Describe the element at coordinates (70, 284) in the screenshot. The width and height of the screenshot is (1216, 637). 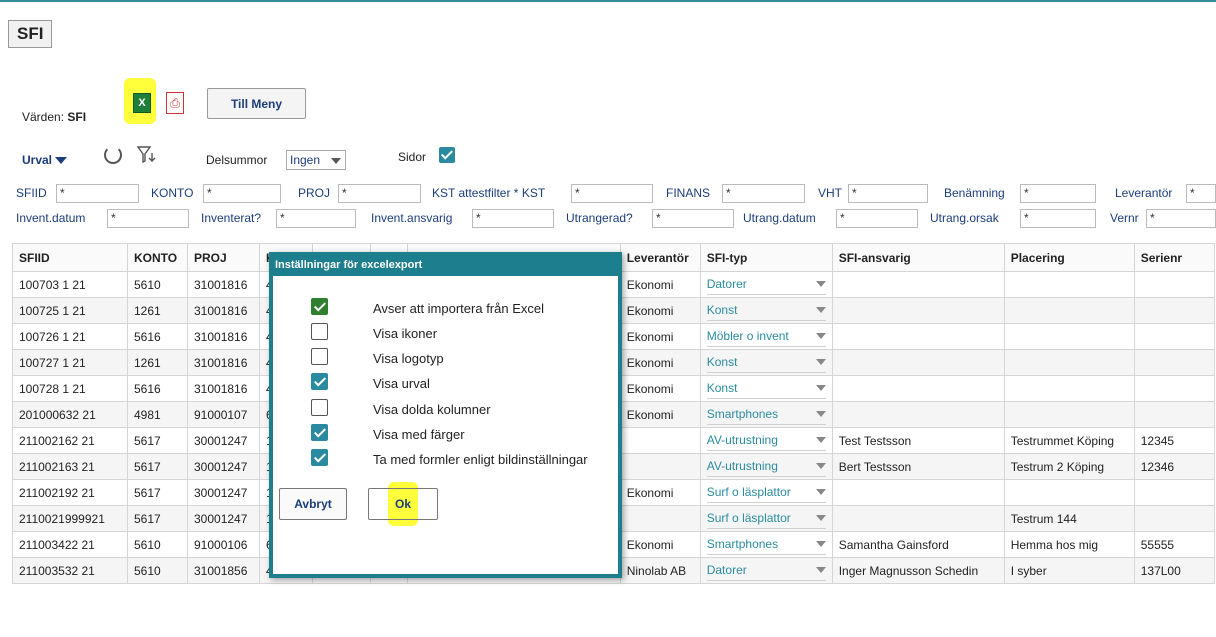
I see `table-cell: 100703 1 21` at that location.